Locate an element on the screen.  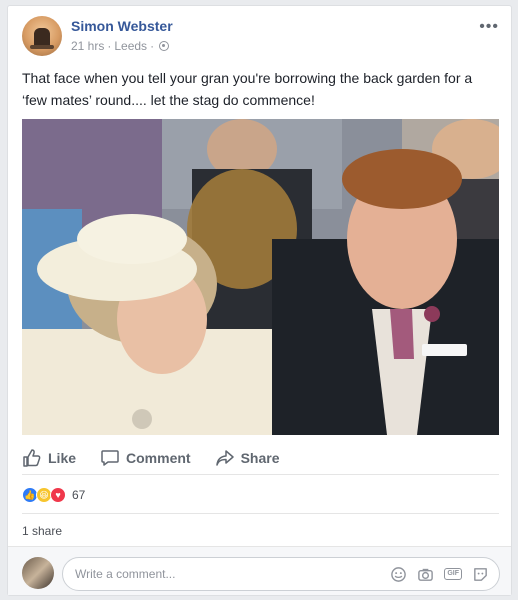
thumbs-up-icon is located at coordinates (32, 457).